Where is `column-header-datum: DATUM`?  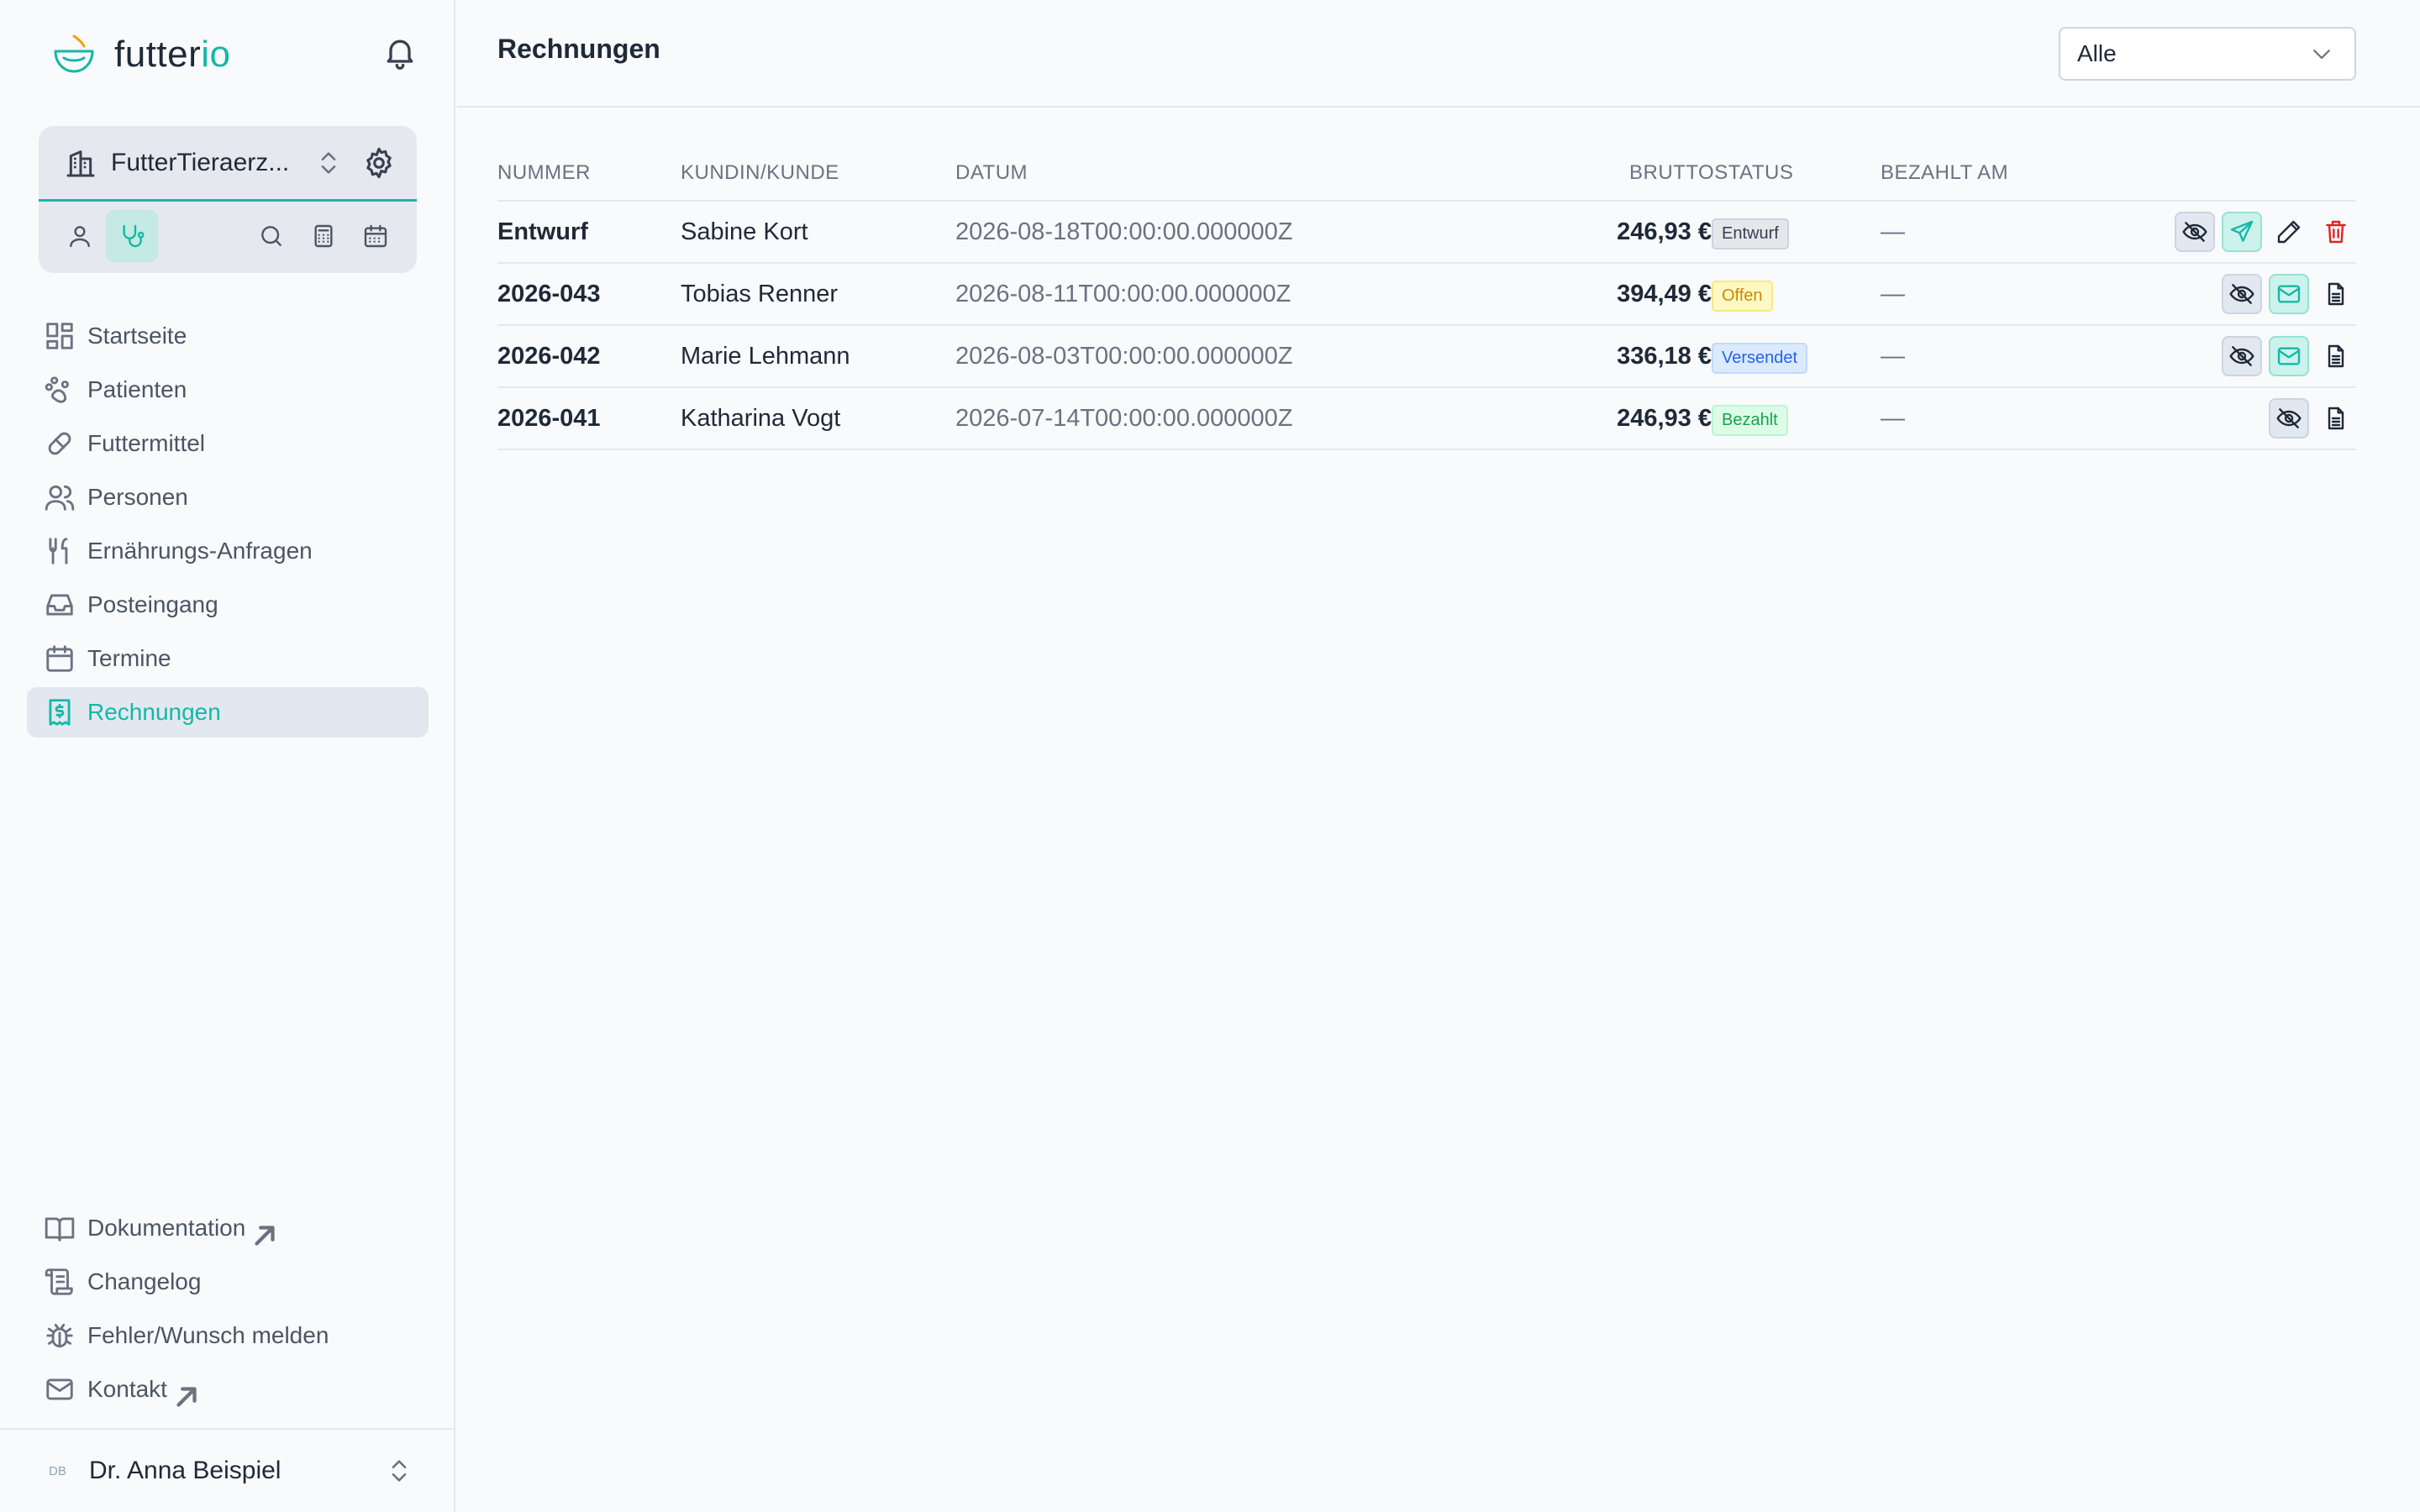
column-header-datum: DATUM is located at coordinates (992, 173).